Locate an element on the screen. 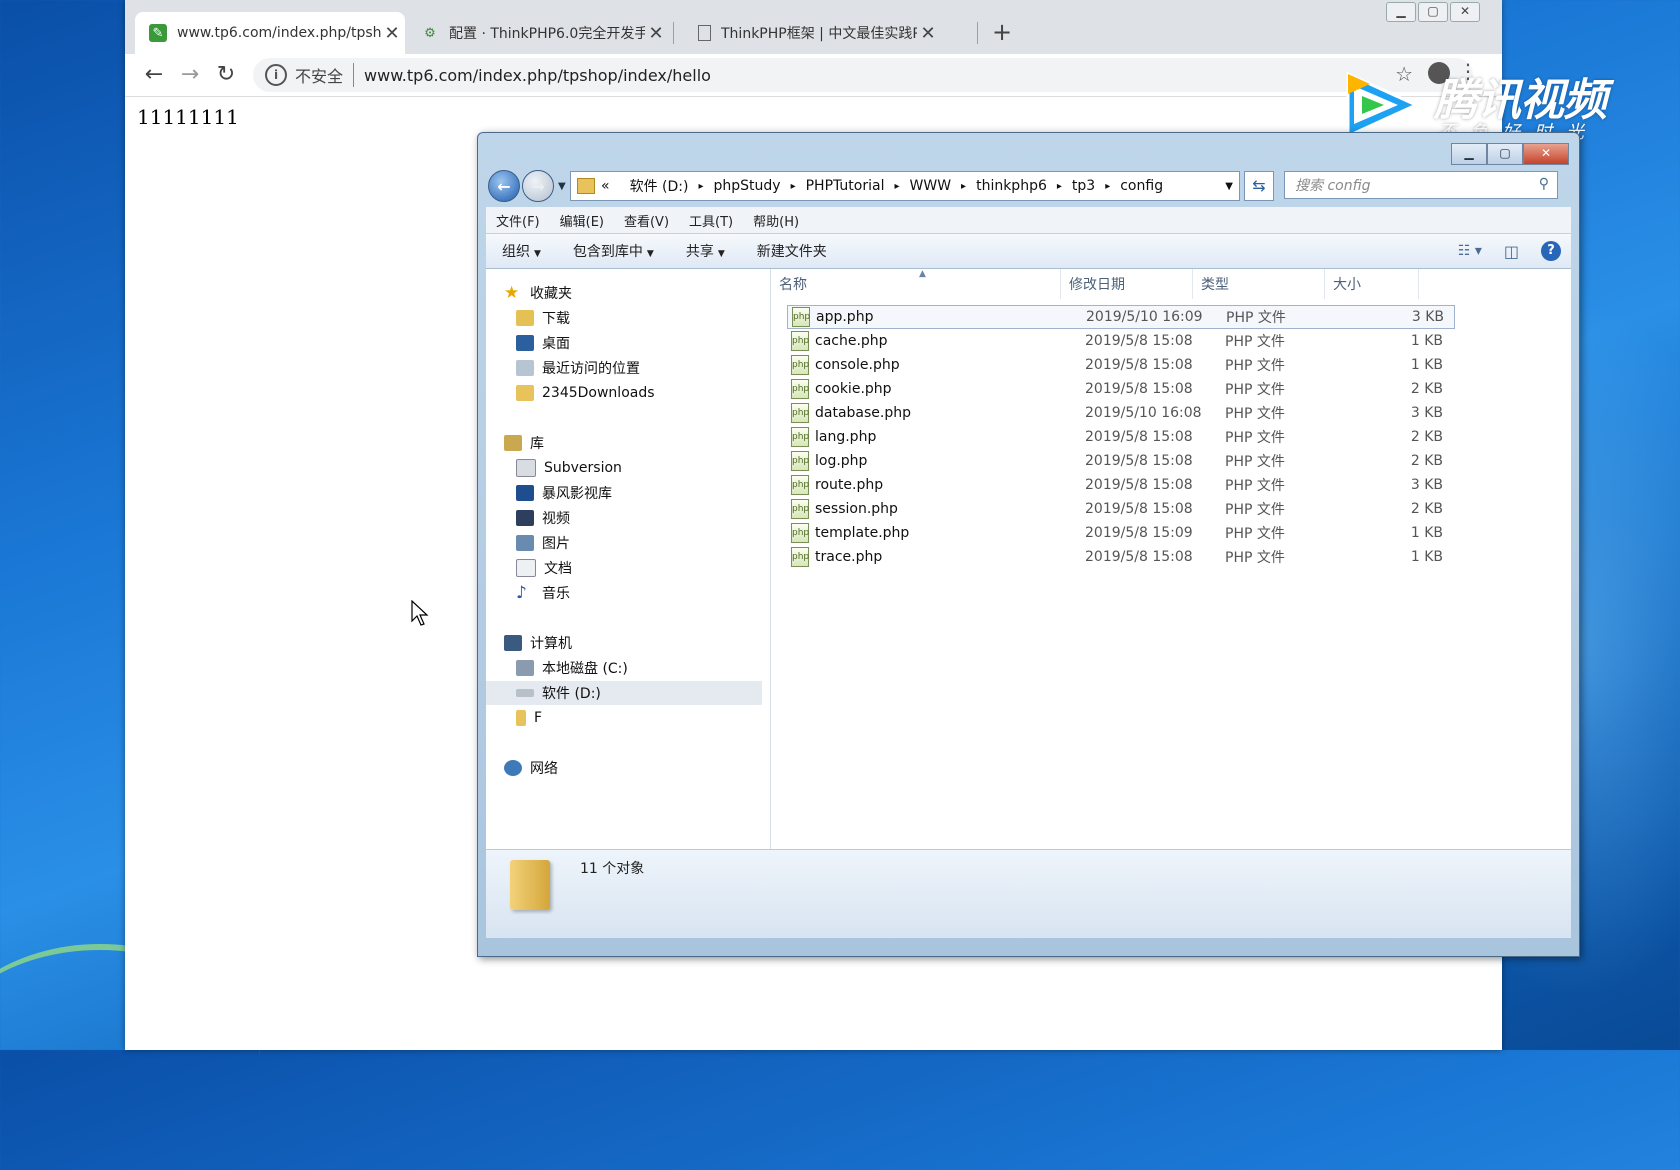 Image resolution: width=1680 pixels, height=1170 pixels. nav-downloads: 下载 is located at coordinates (543, 318).